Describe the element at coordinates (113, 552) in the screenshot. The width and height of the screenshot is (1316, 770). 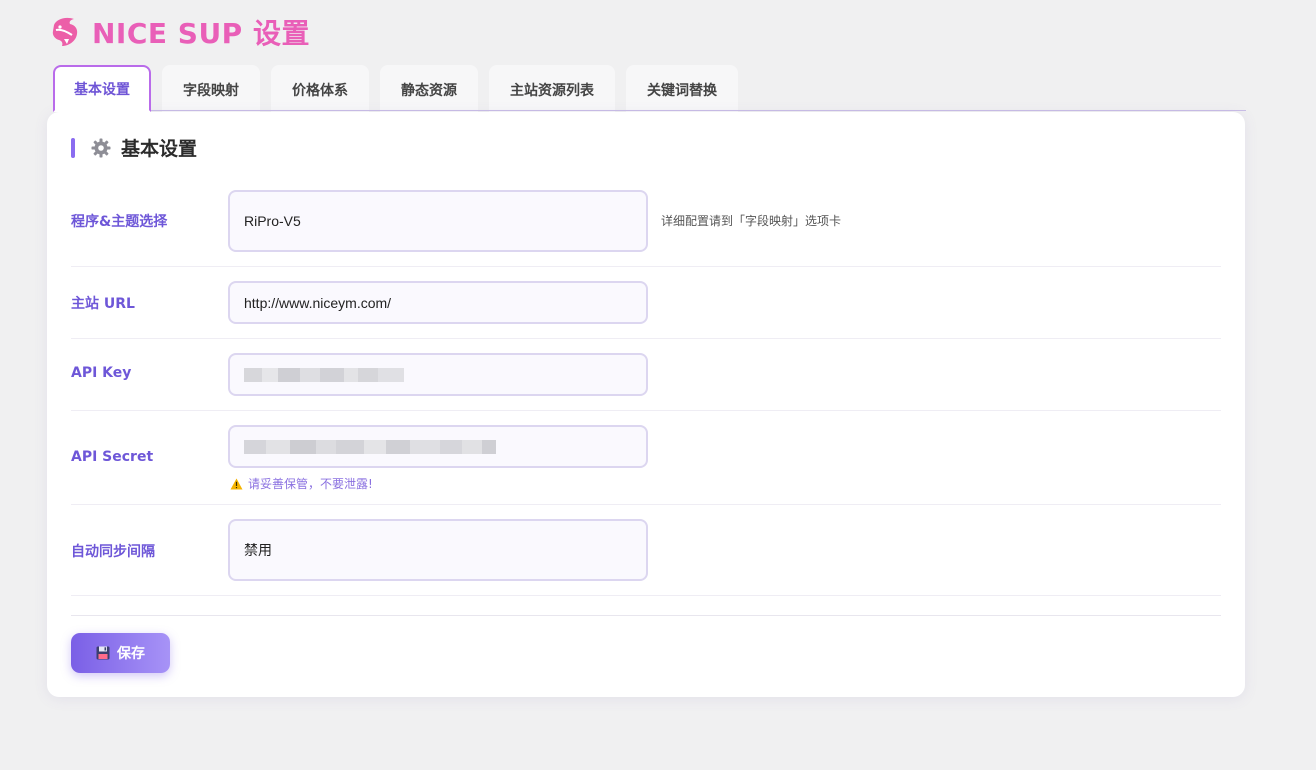
I see `sync-interval-label: 自动同步间隔` at that location.